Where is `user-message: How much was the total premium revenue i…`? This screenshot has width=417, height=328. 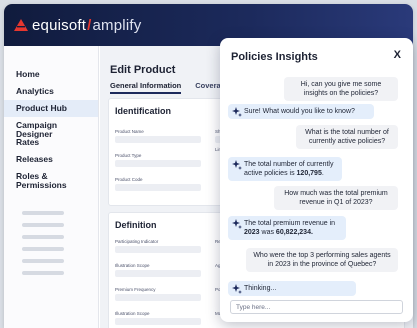 user-message: How much was the total premium revenue i… is located at coordinates (336, 198).